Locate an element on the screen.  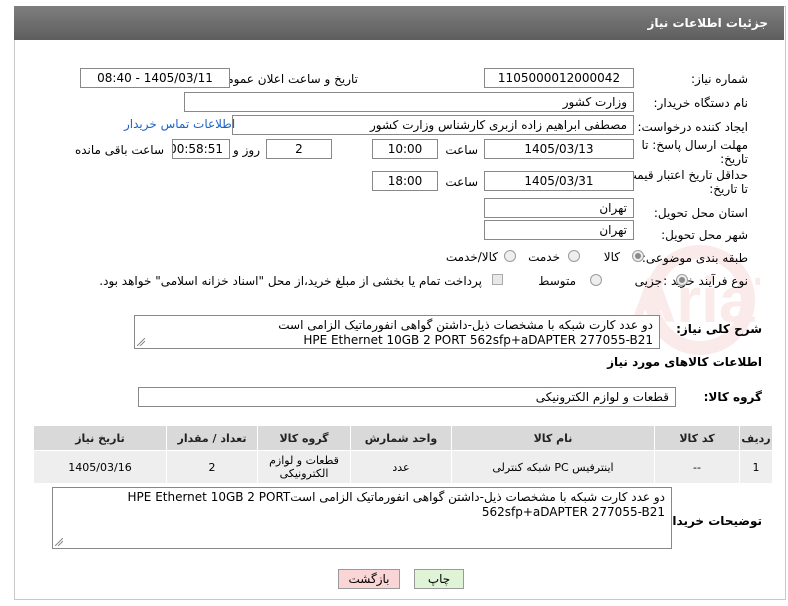
price-time-field: 18:00 is located at coordinates (405, 181).